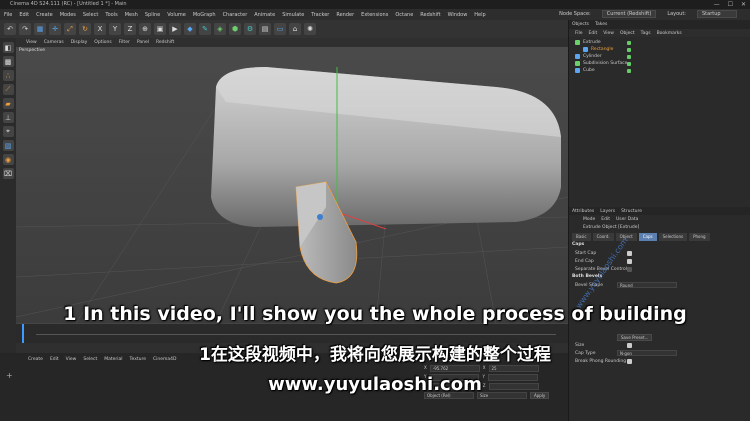 The width and height of the screenshot is (750, 421). I want to click on viewport-menu-display: Display, so click(79, 42).